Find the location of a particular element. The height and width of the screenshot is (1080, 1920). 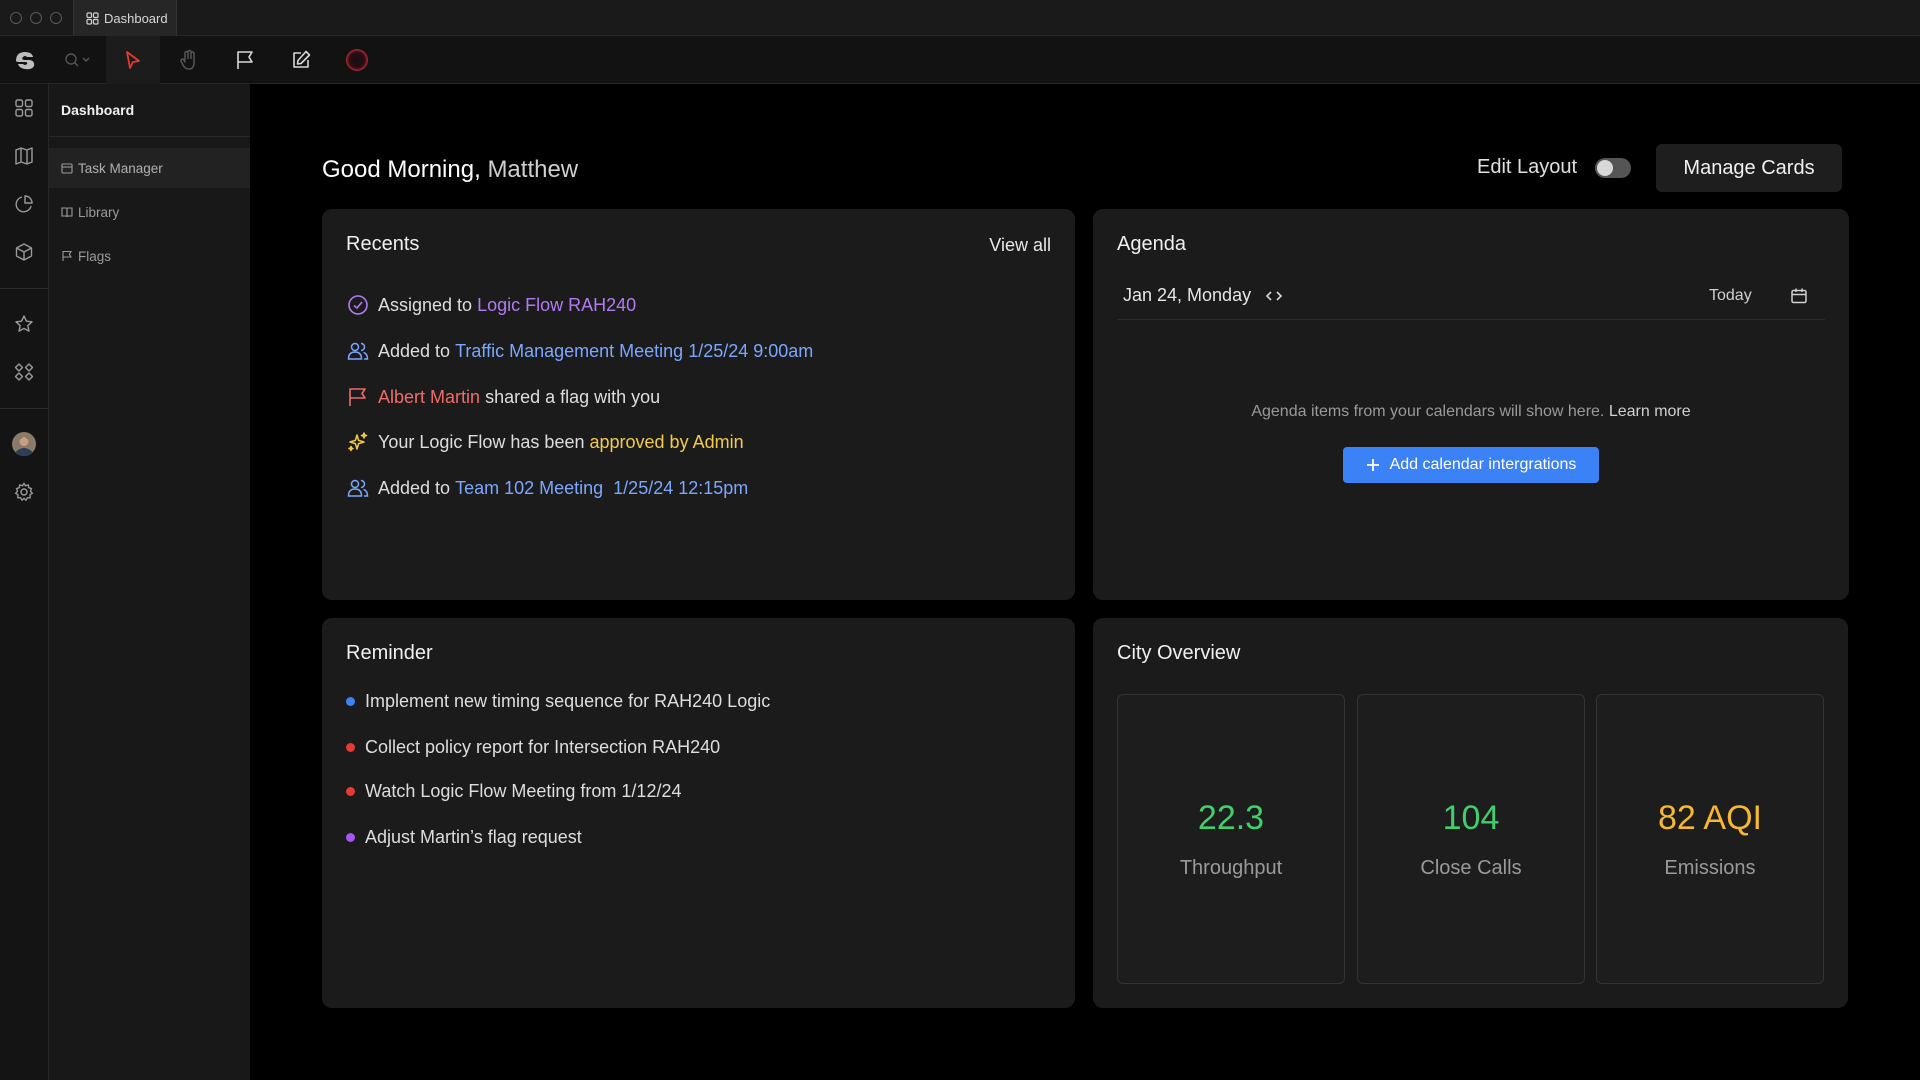

recent-link: Team 102 Meeting 1/25/24 12:15pm is located at coordinates (601, 488).